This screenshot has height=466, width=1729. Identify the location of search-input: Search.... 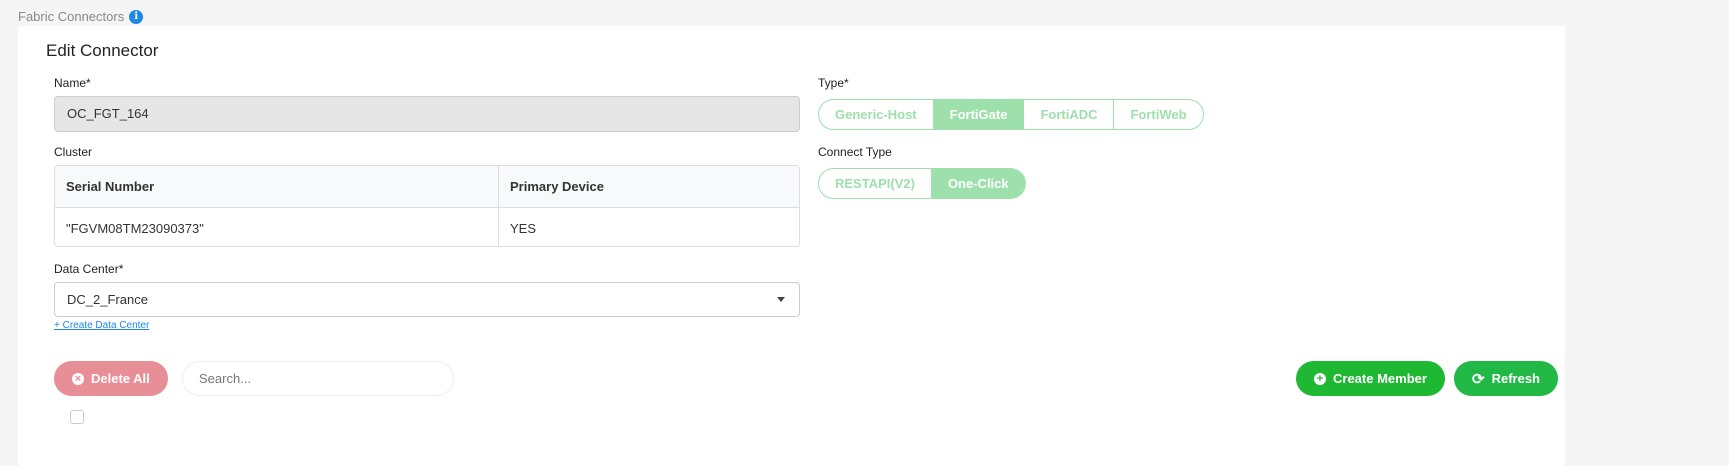
(318, 378).